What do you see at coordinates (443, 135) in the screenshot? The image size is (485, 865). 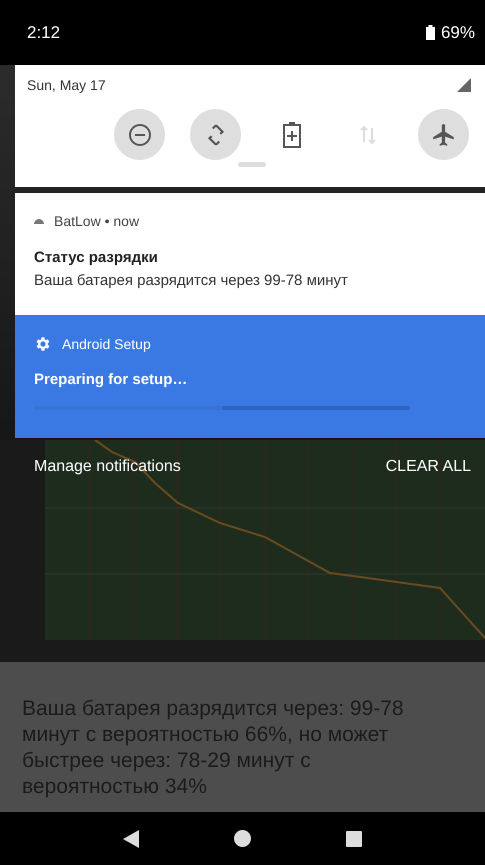 I see `airplane-icon` at bounding box center [443, 135].